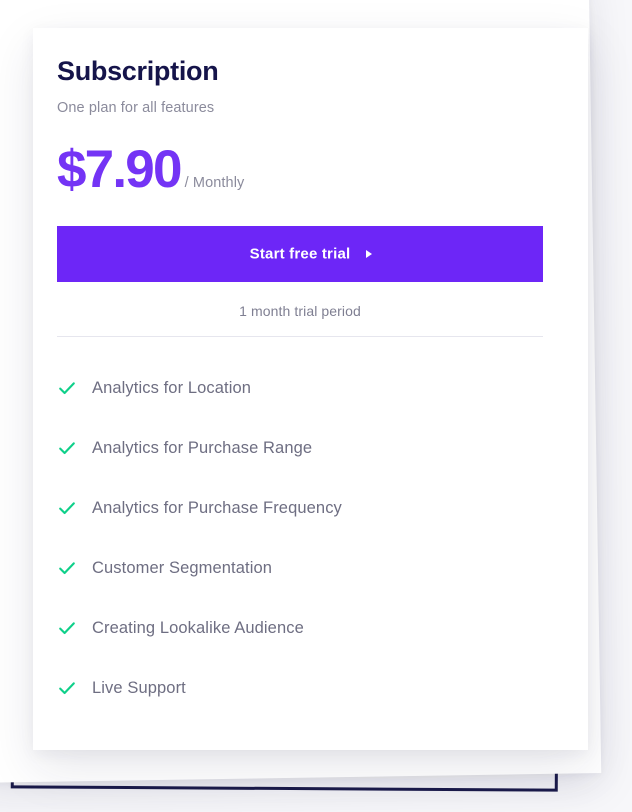  Describe the element at coordinates (139, 687) in the screenshot. I see `feature-label: Live Support` at that location.